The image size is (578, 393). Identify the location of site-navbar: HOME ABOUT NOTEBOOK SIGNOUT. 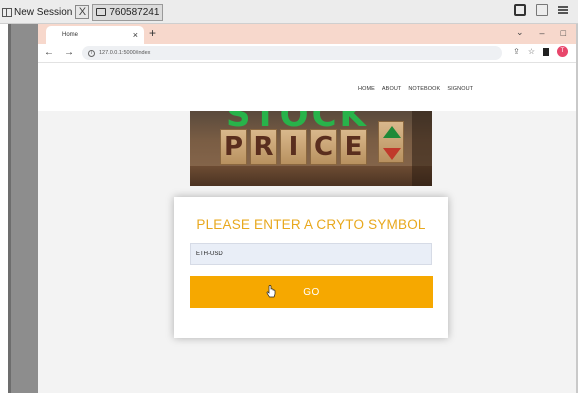
(307, 87).